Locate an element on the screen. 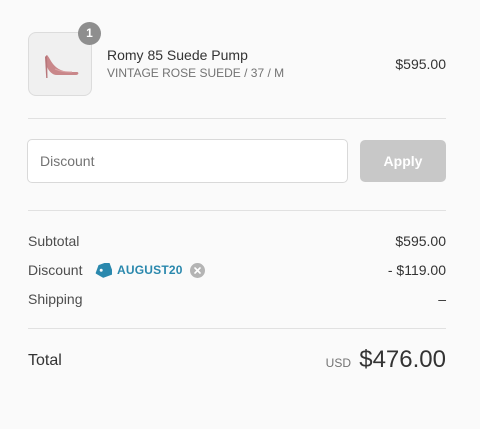 The image size is (480, 429). tag-icon is located at coordinates (103, 270).